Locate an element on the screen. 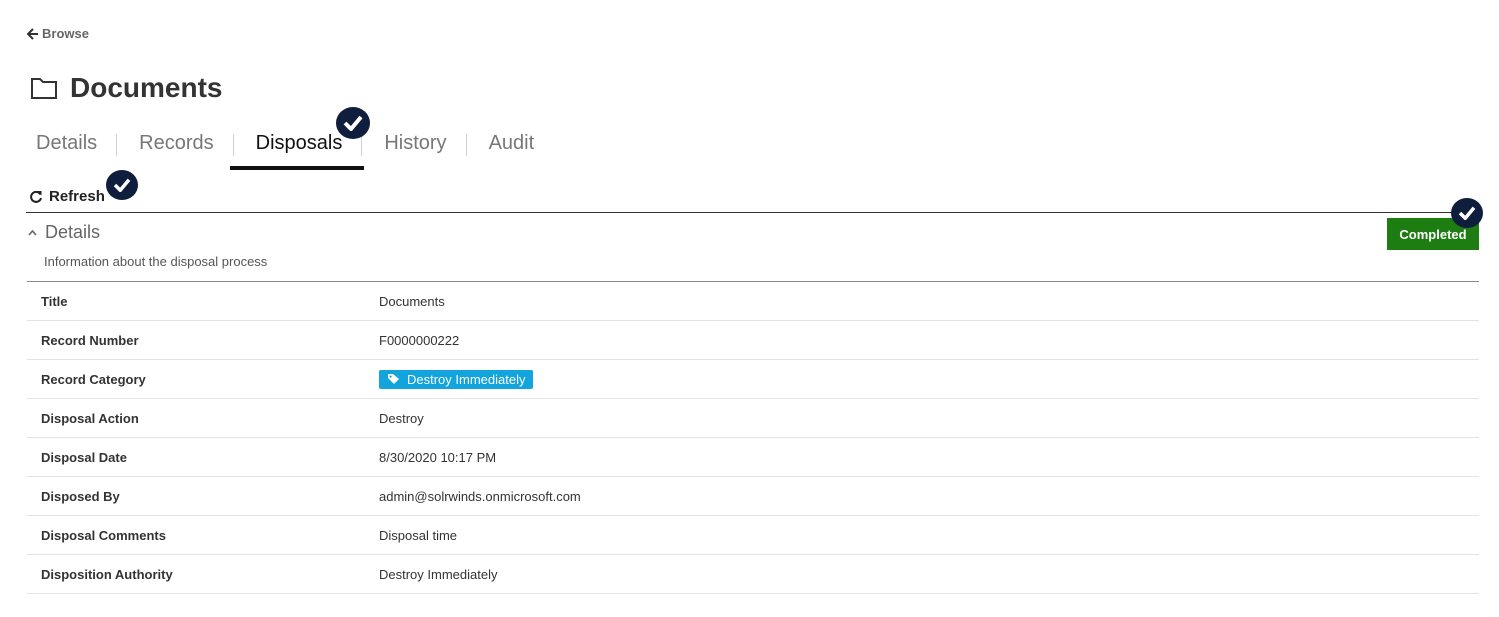 This screenshot has height=617, width=1499. tab-records: Records is located at coordinates (176, 147).